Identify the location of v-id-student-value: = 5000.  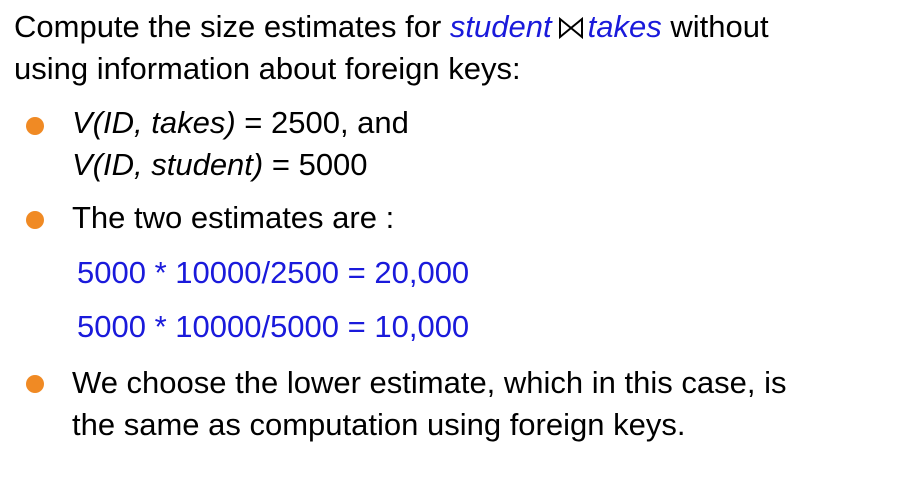
(315, 164).